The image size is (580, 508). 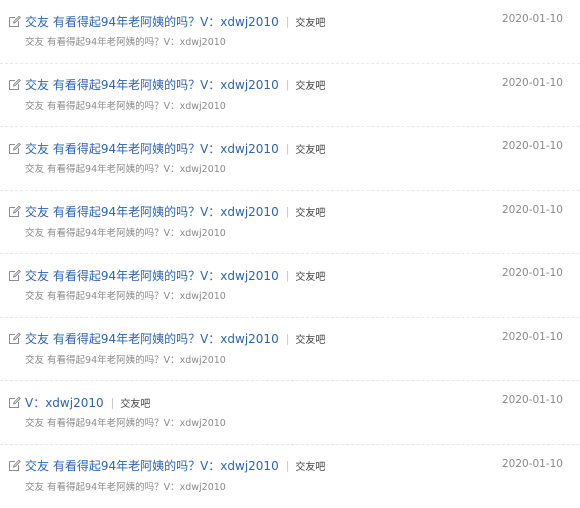 I want to click on post-title-line: V：xdwj2010 | 交友吧, so click(x=79, y=402).